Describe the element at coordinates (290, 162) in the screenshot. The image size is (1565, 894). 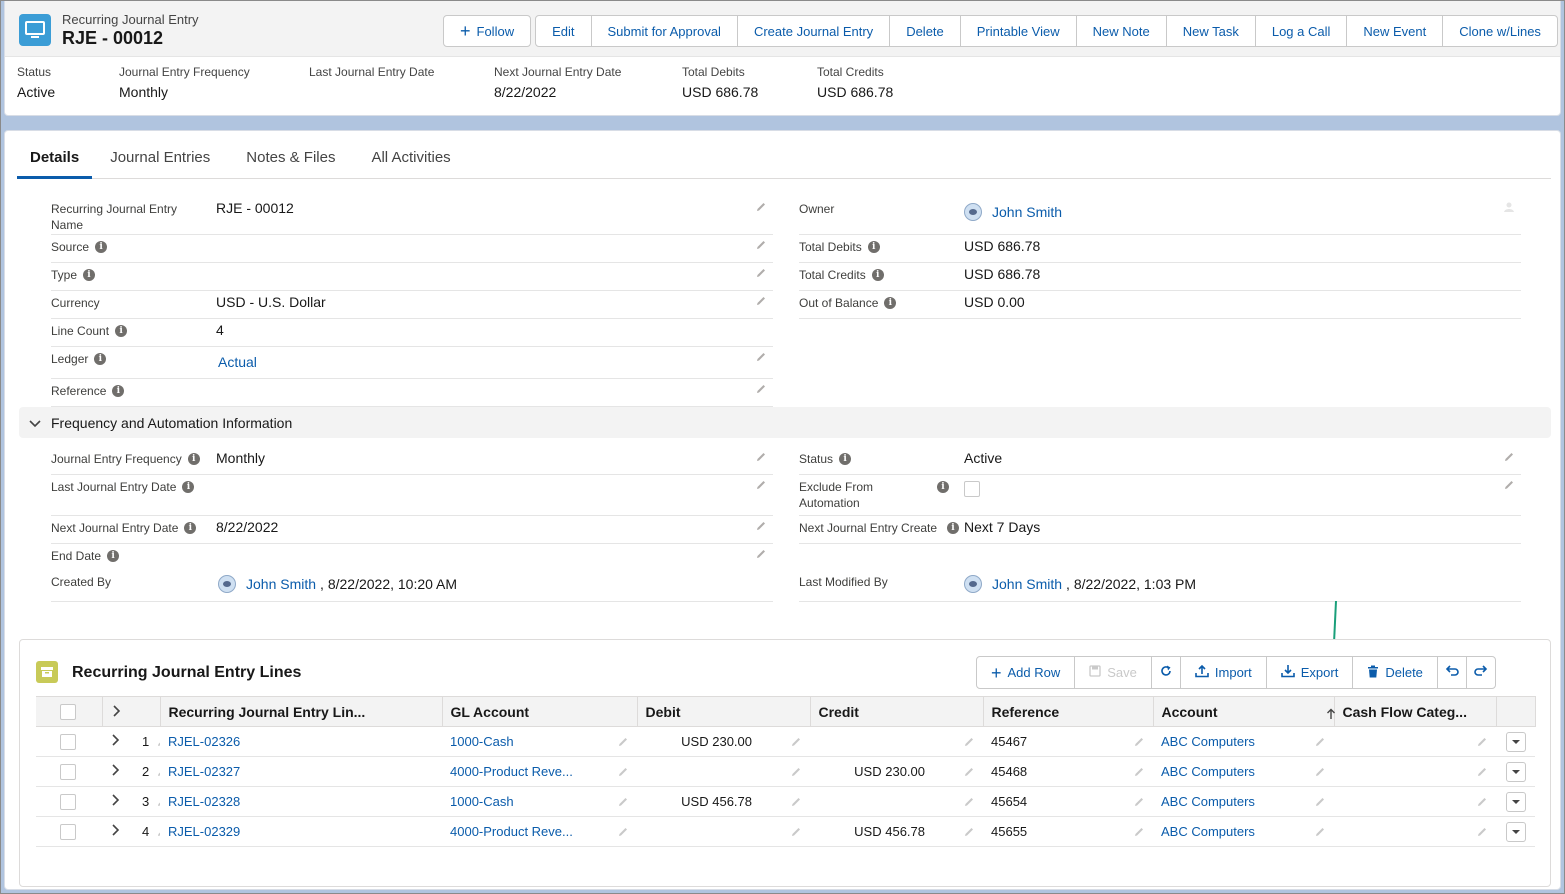
I see `tab-notes-files: Notes & Files` at that location.